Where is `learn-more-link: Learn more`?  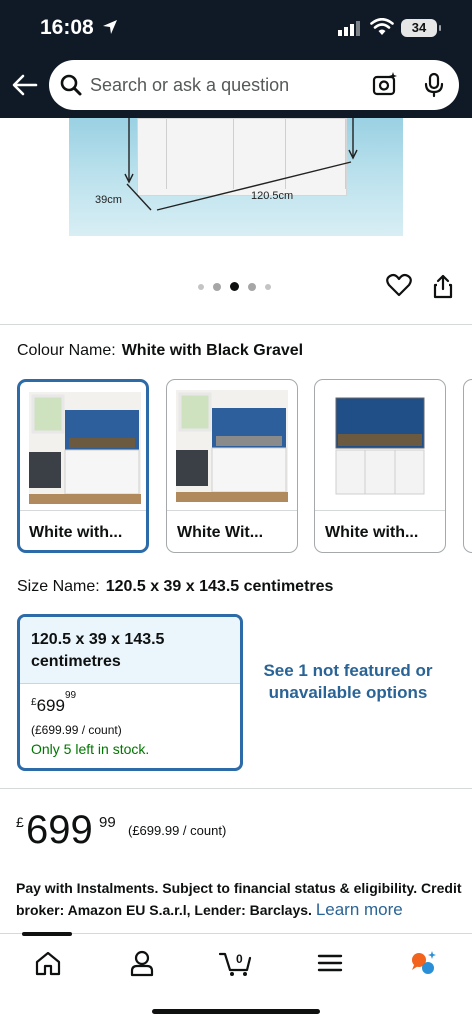 learn-more-link: Learn more is located at coordinates (359, 909).